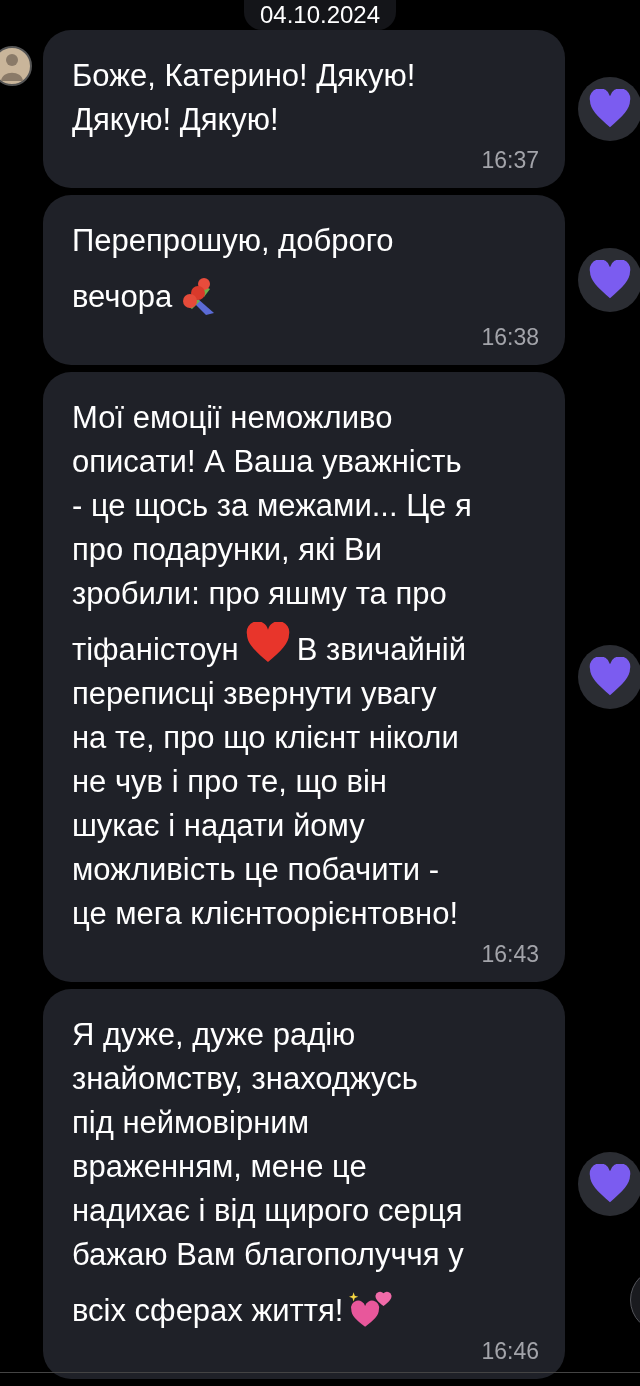 The image size is (640, 1386). I want to click on message-text: враженням, мене це, so click(219, 1167).